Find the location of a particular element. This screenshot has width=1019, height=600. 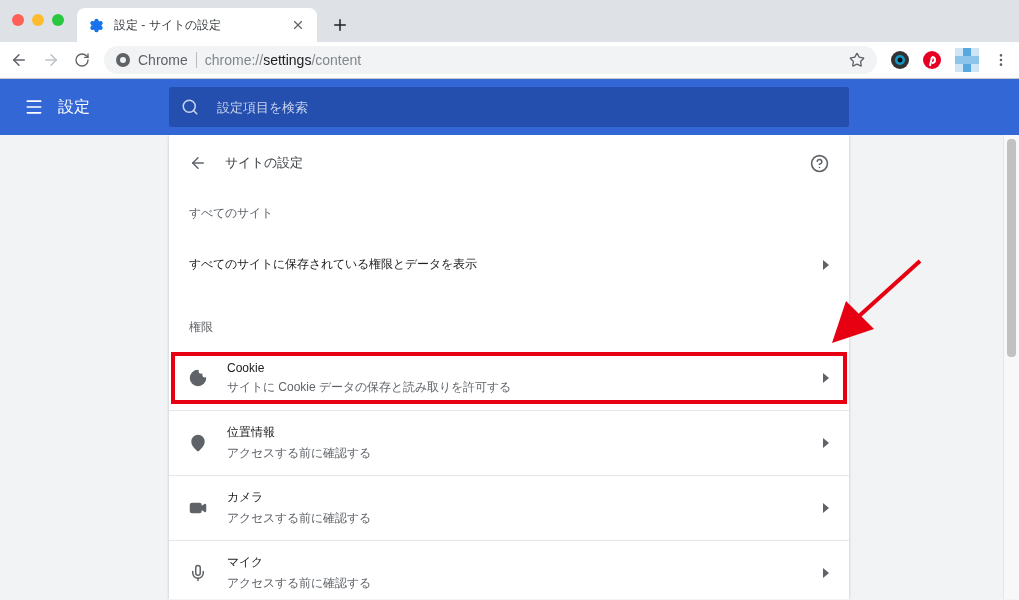

page-title: サイトの設定 is located at coordinates (264, 163).